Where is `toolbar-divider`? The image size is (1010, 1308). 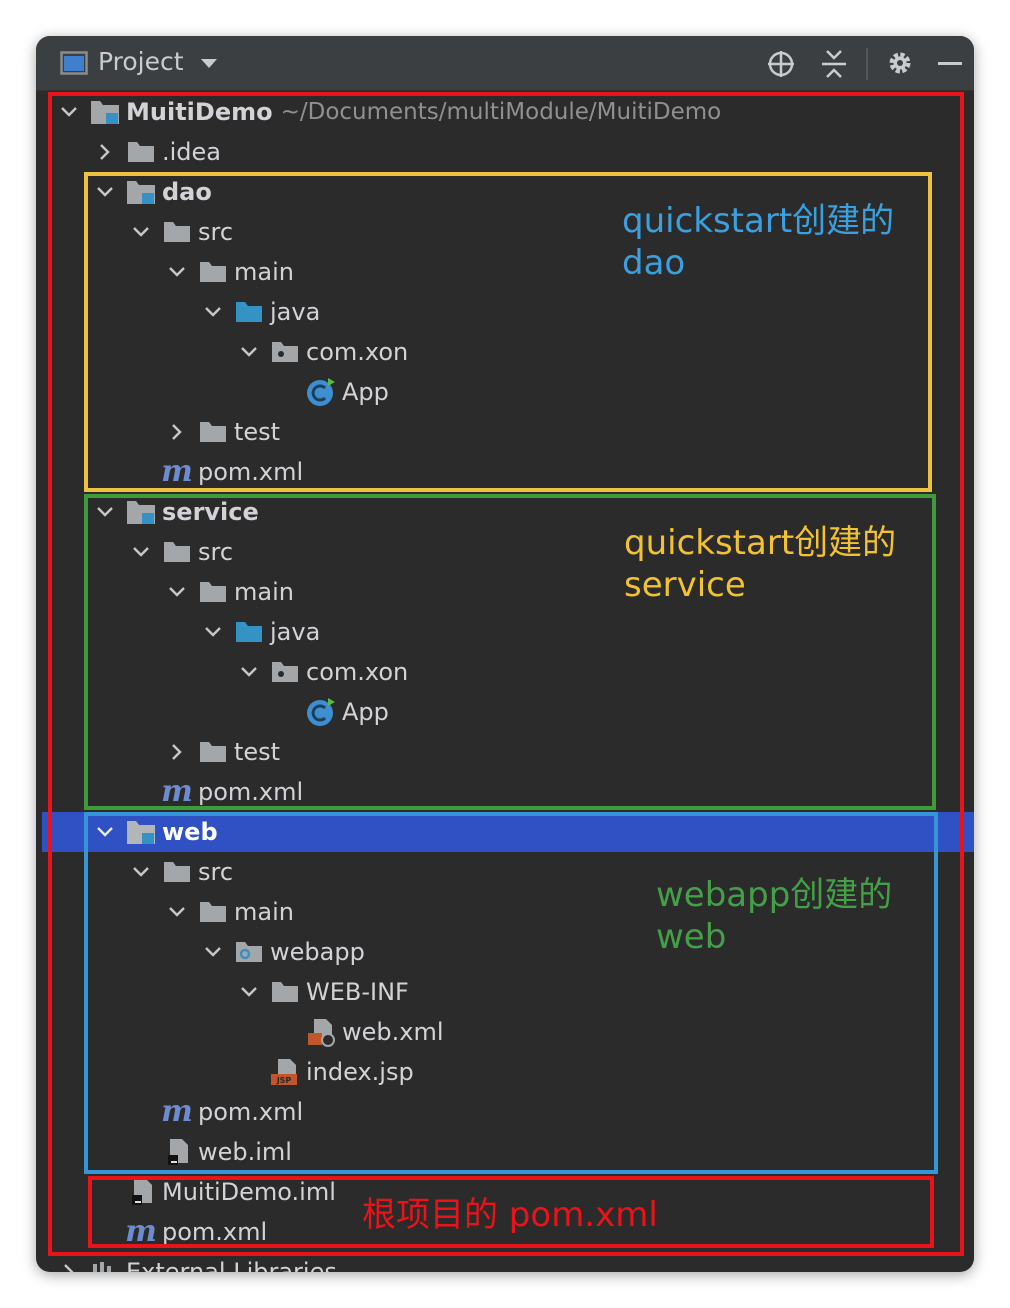 toolbar-divider is located at coordinates (867, 64).